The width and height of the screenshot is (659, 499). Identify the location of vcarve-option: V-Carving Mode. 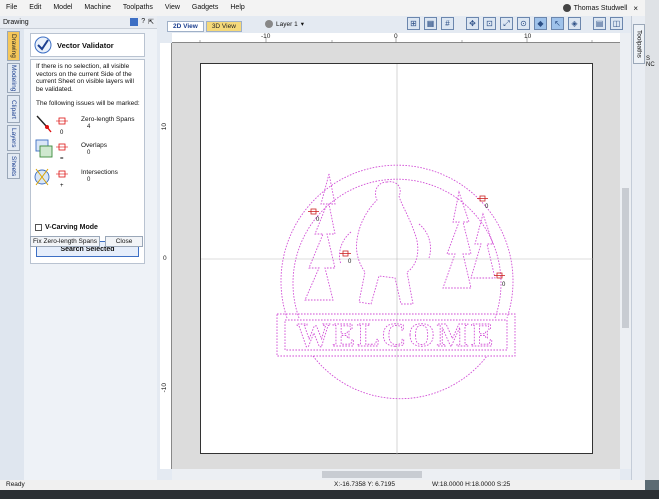
(66, 227).